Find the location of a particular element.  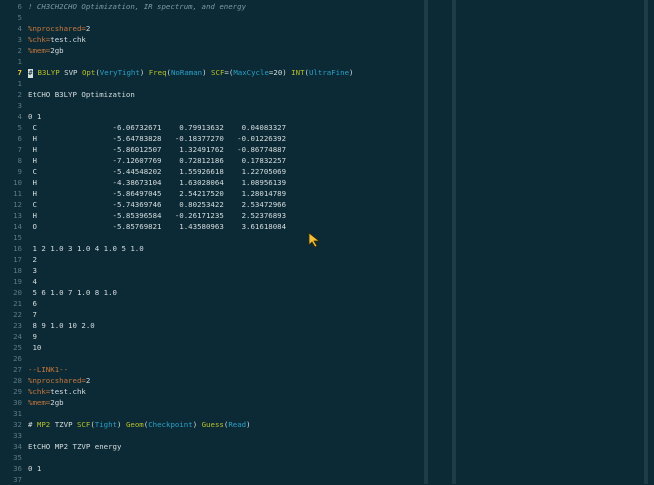

token-arg: Read is located at coordinates (237, 424).